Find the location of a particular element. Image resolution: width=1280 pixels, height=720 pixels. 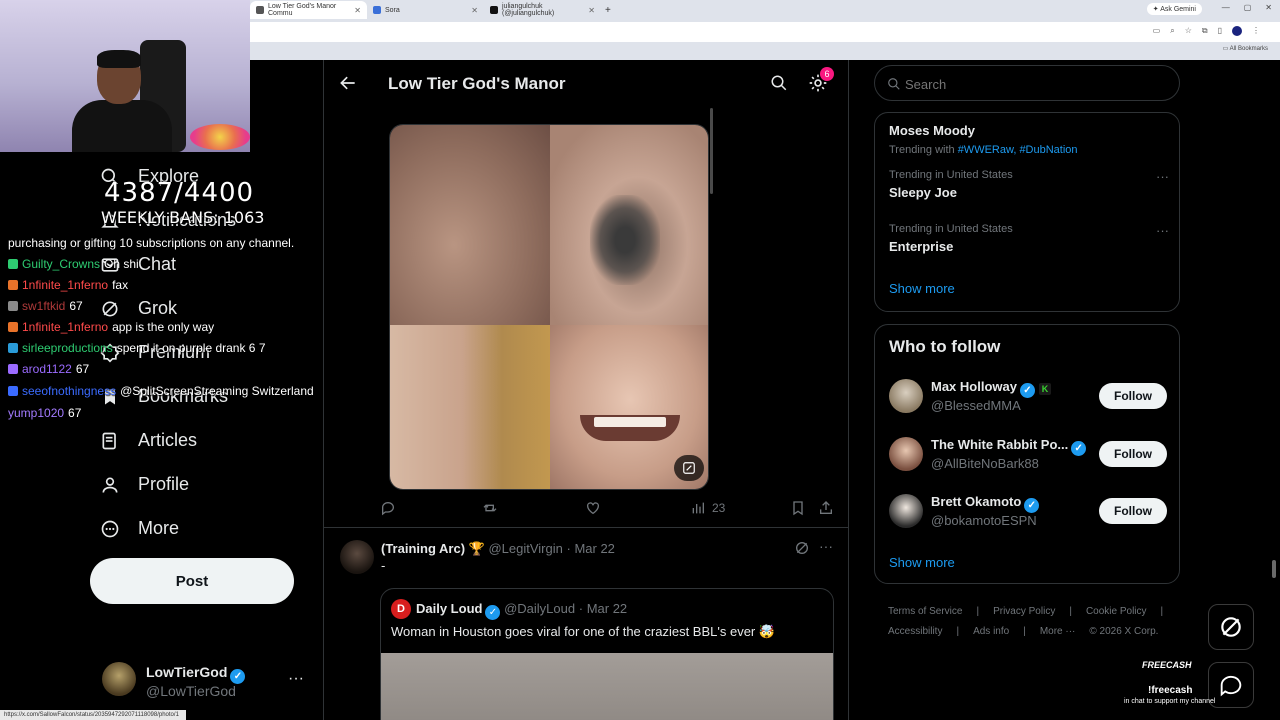

nav-more: More is located at coordinates (139, 528).